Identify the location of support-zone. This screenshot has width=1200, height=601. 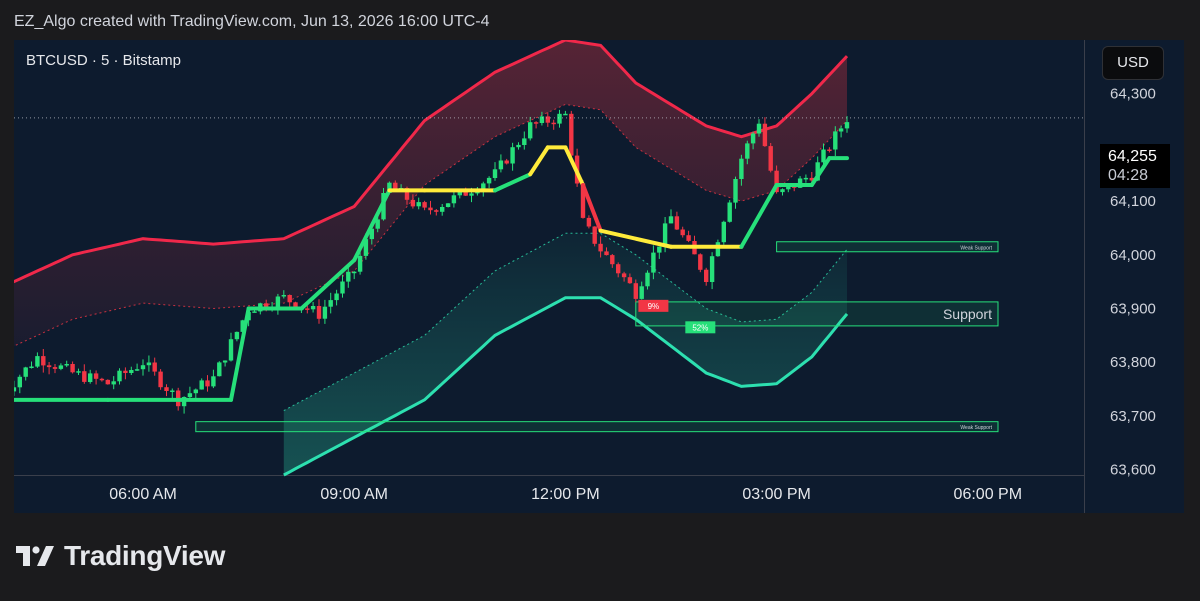
(597, 427).